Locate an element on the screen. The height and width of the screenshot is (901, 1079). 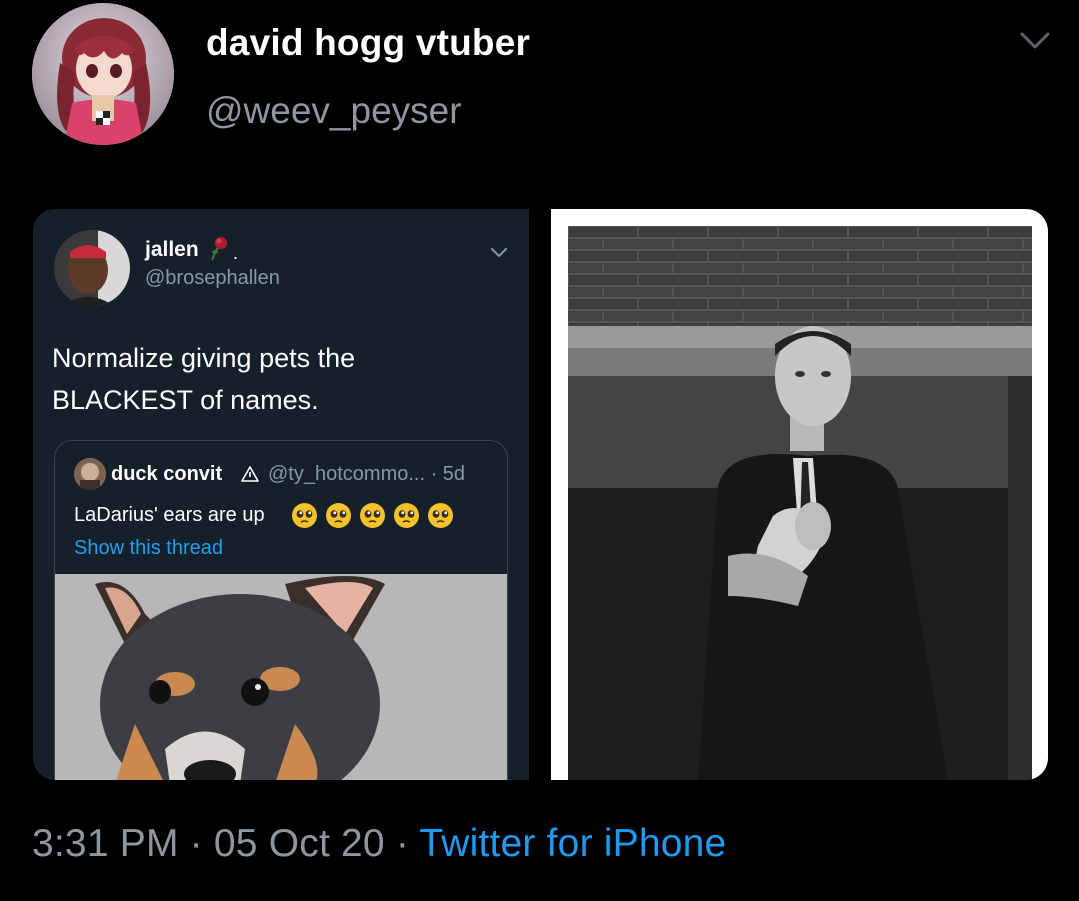
dog-photo is located at coordinates (281, 677).